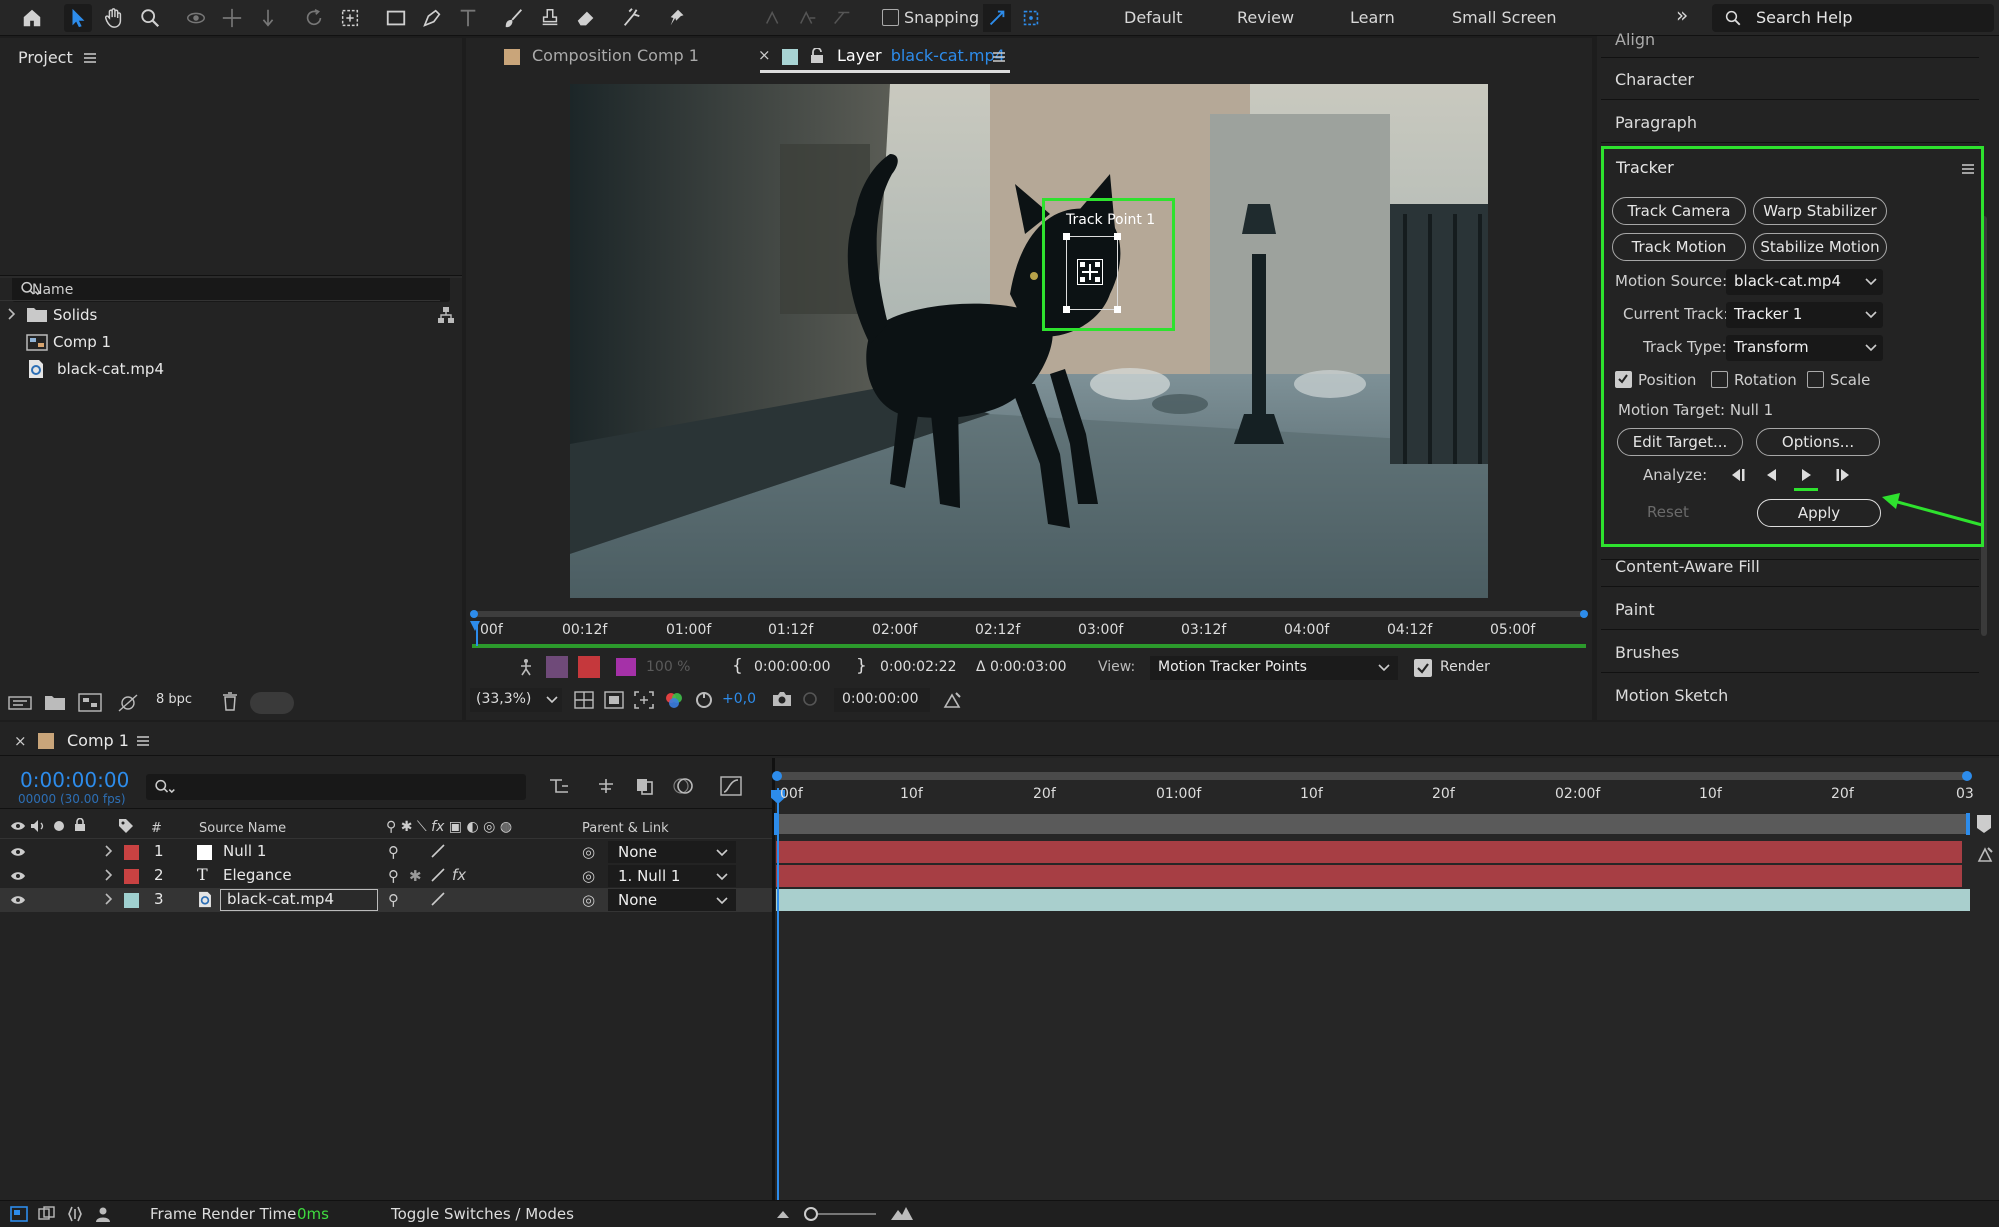  I want to click on rotation-checkbox, so click(1719, 379).